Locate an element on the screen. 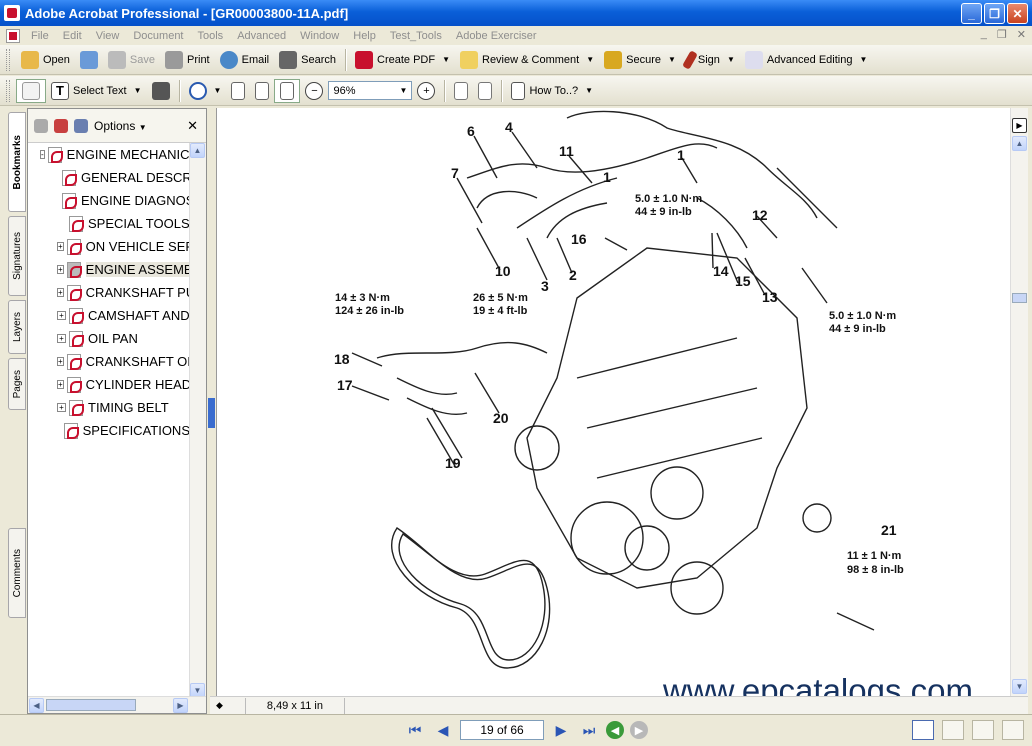 This screenshot has width=1032, height=746. bookmark-item: SPECIFICATIONS is located at coordinates (109, 430).